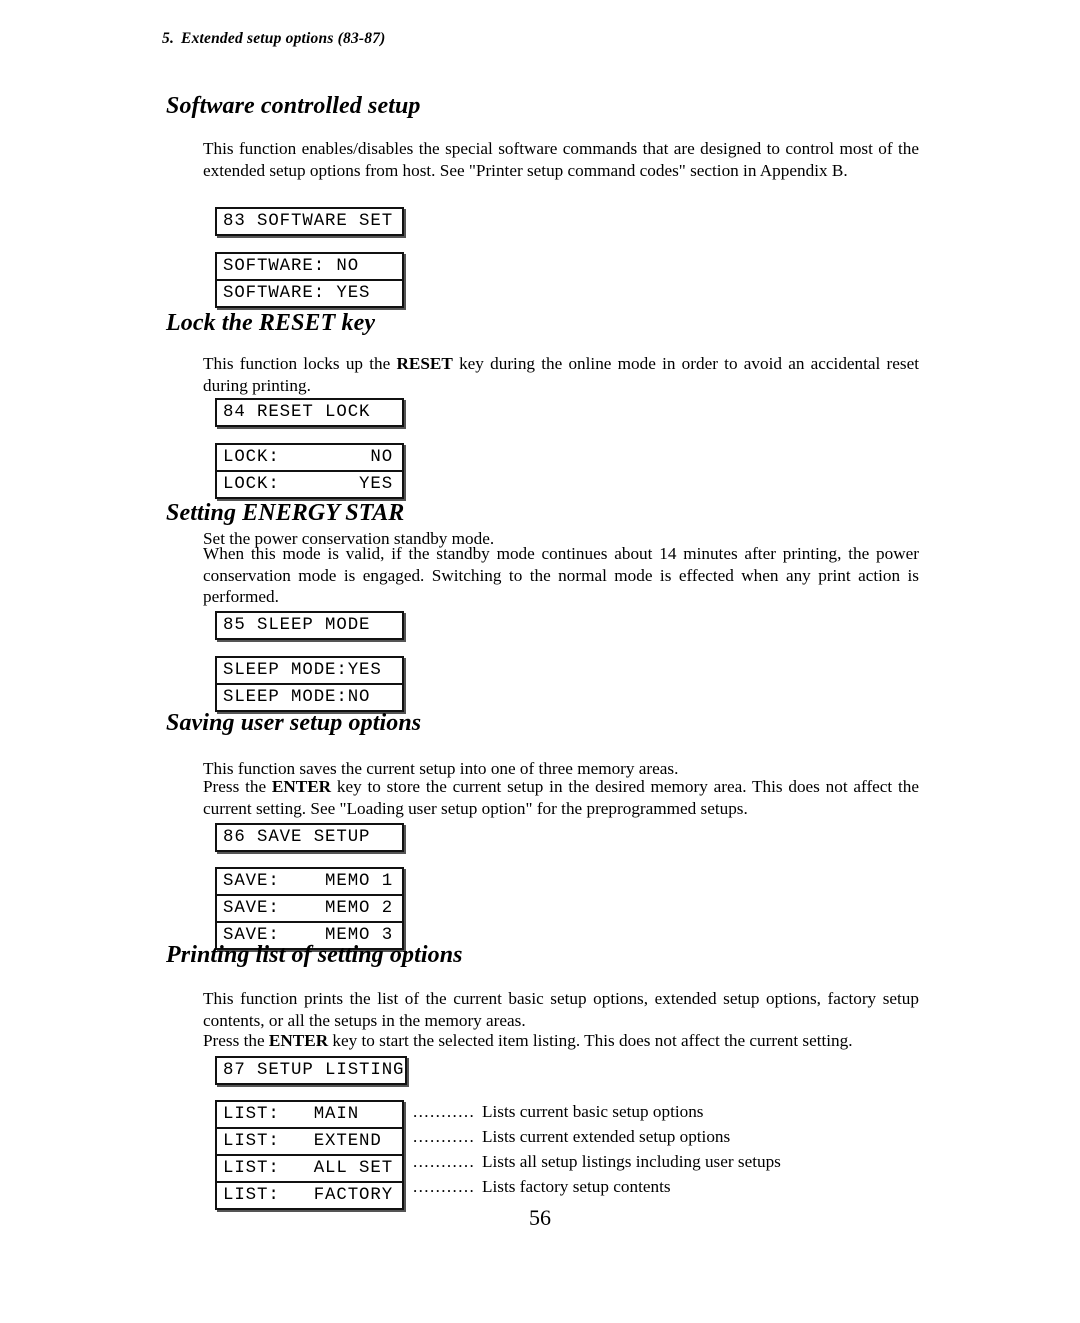 This screenshot has width=1080, height=1323. I want to click on list-note: ........... Lists factory setup contents, so click(597, 1186).